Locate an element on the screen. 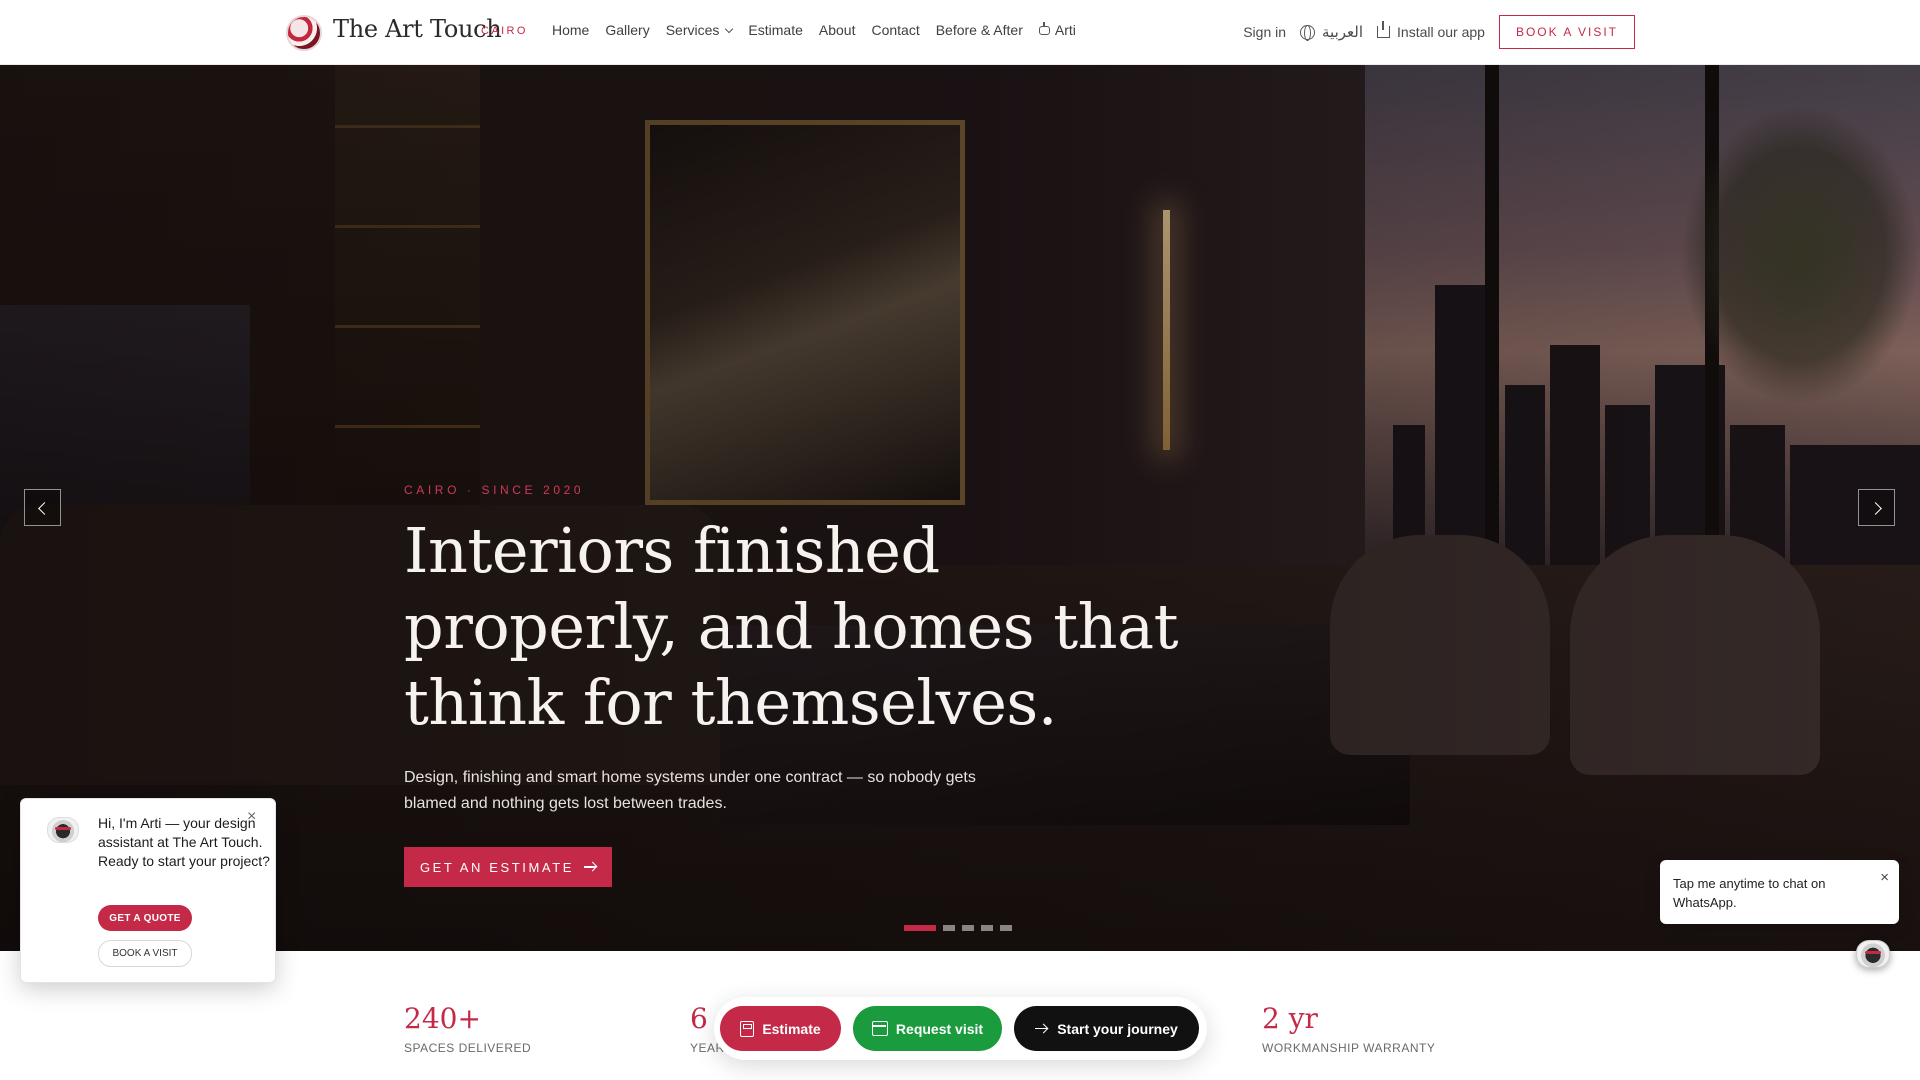 This screenshot has height=1080, width=1920. robot-icon is located at coordinates (1044, 28).